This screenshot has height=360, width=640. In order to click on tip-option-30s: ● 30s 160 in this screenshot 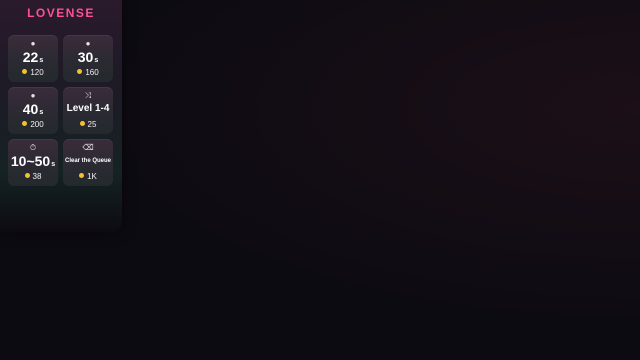, I will do `click(88, 58)`.